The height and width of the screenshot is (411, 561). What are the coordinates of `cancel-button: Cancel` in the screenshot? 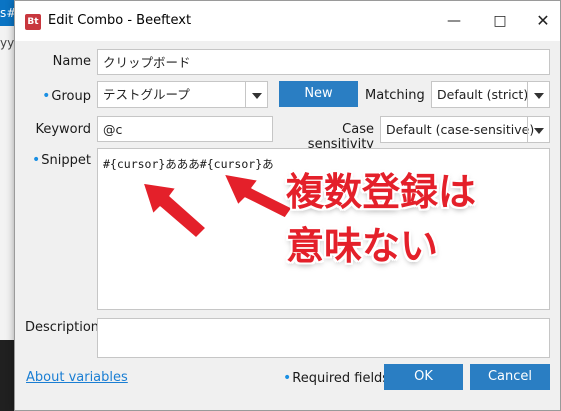 It's located at (510, 377).